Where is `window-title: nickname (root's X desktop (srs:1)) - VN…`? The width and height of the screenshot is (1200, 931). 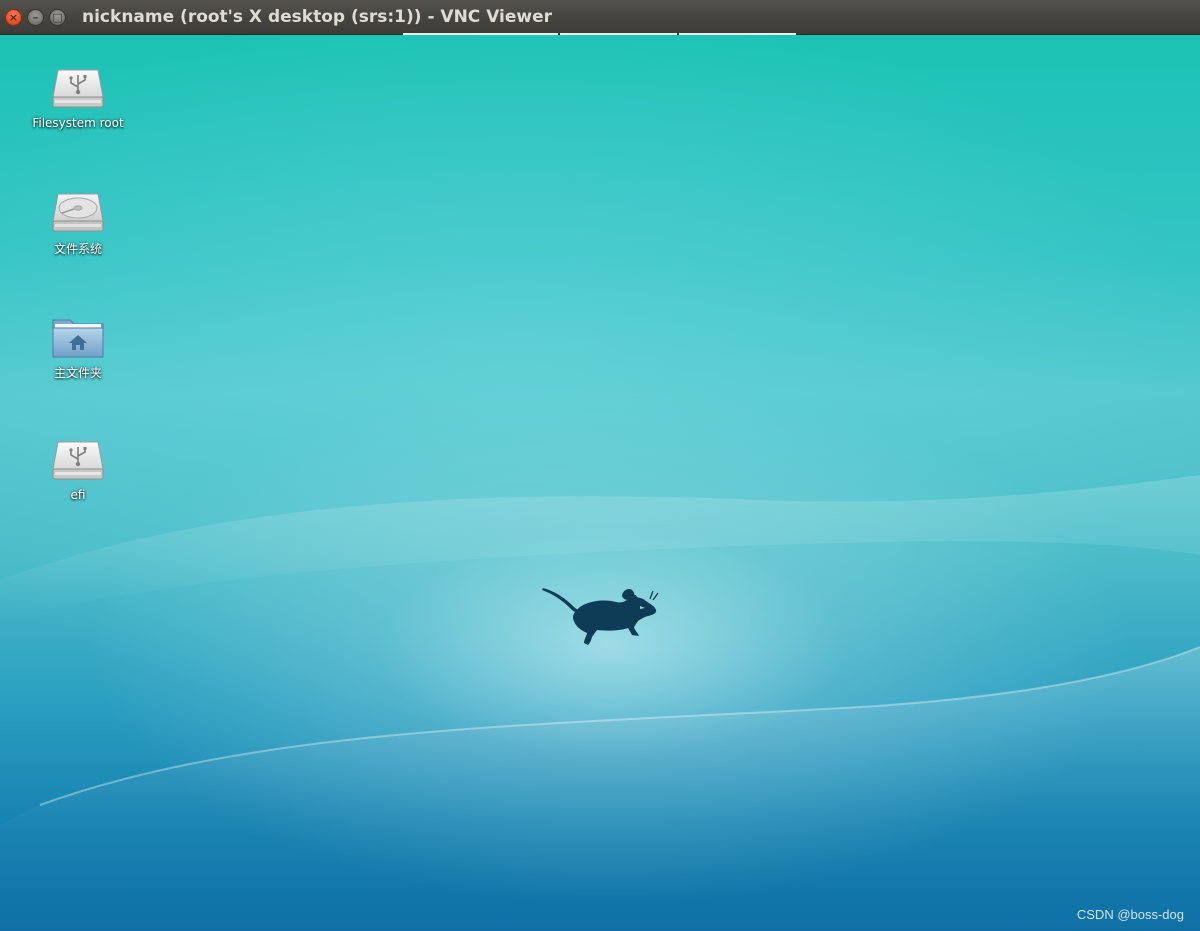
window-title: nickname (root's X desktop (srs:1)) - VN… is located at coordinates (317, 17).